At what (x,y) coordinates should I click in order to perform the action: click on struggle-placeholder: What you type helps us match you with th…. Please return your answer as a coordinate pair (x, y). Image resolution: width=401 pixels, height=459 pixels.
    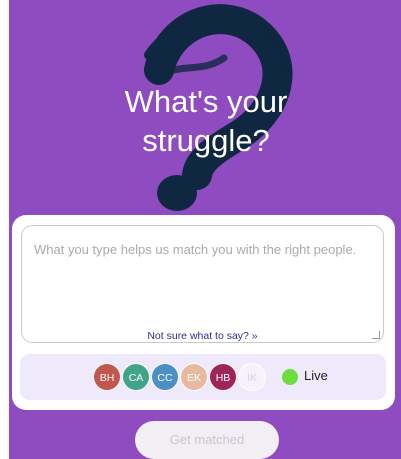
    Looking at the image, I should click on (195, 249).